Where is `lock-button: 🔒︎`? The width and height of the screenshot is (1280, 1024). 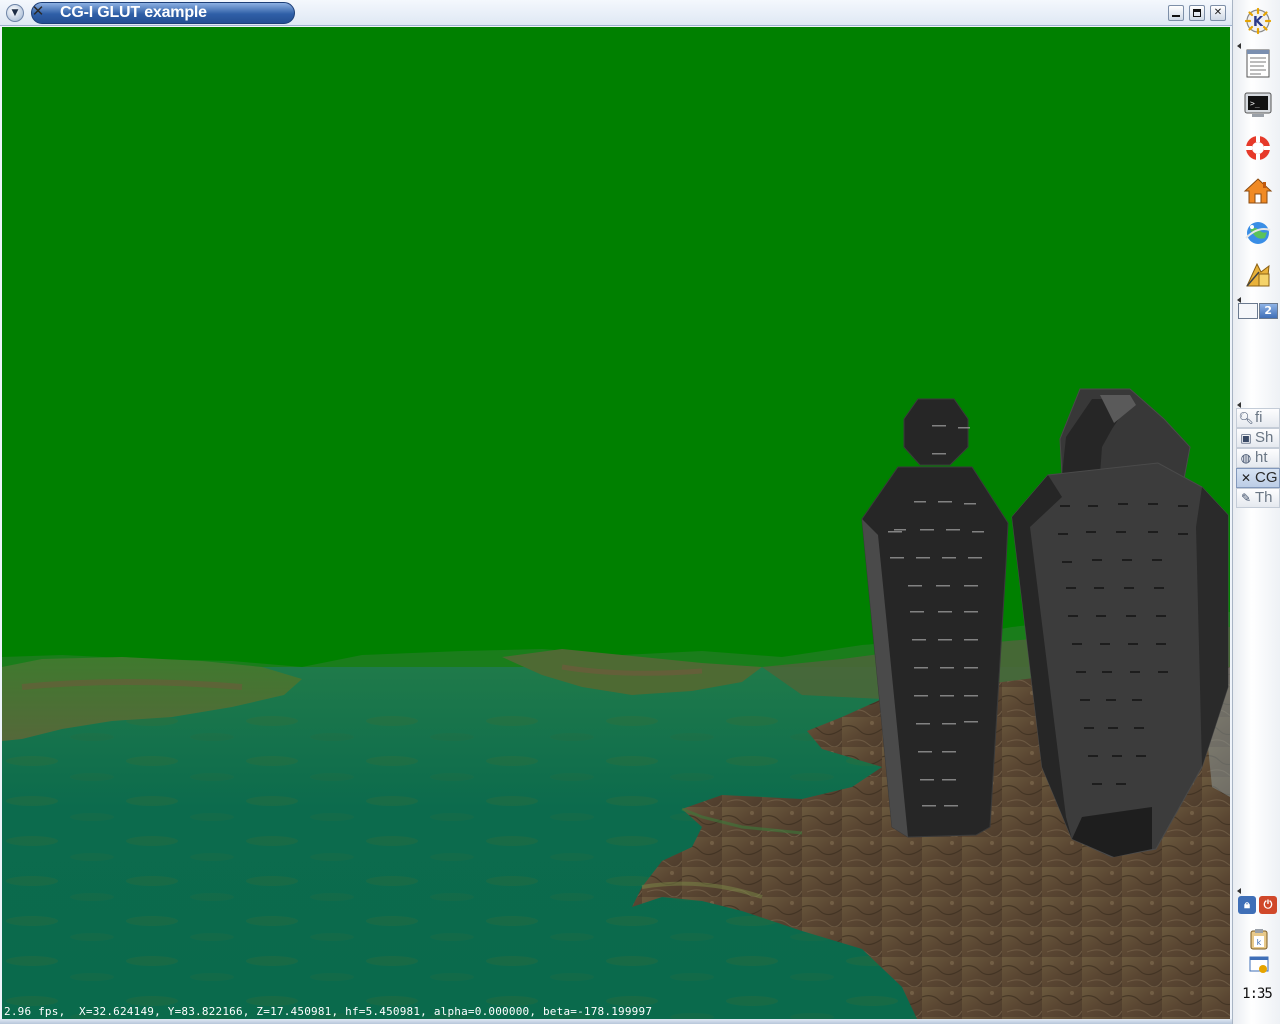 lock-button: 🔒︎ is located at coordinates (1247, 905).